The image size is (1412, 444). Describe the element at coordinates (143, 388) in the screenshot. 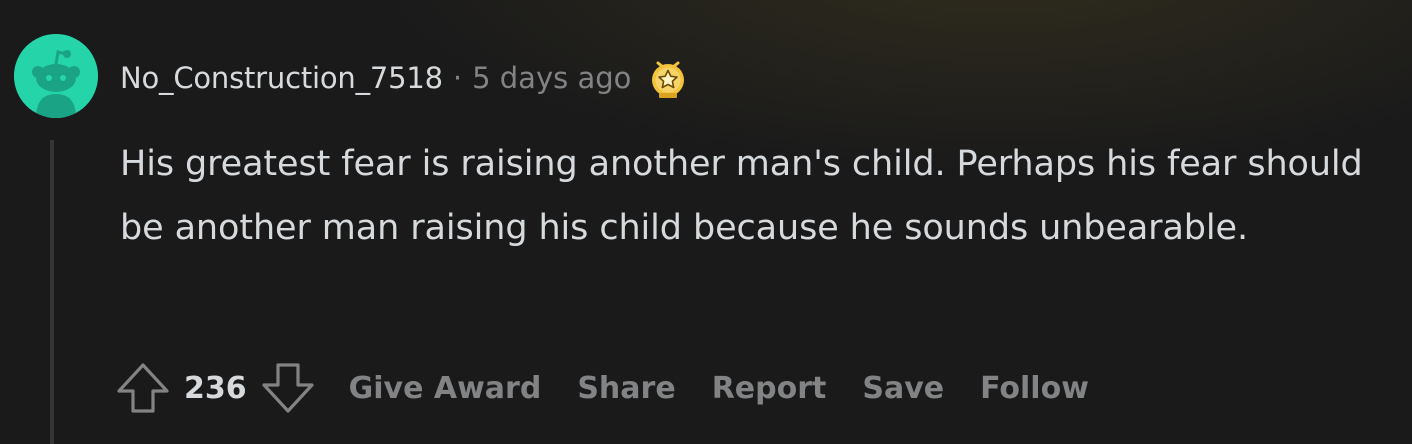

I see `upvote-arrow-icon` at that location.